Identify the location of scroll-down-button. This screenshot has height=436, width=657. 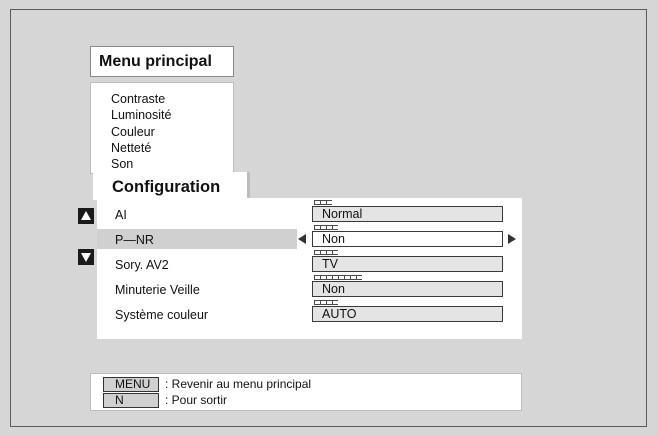
(86, 257).